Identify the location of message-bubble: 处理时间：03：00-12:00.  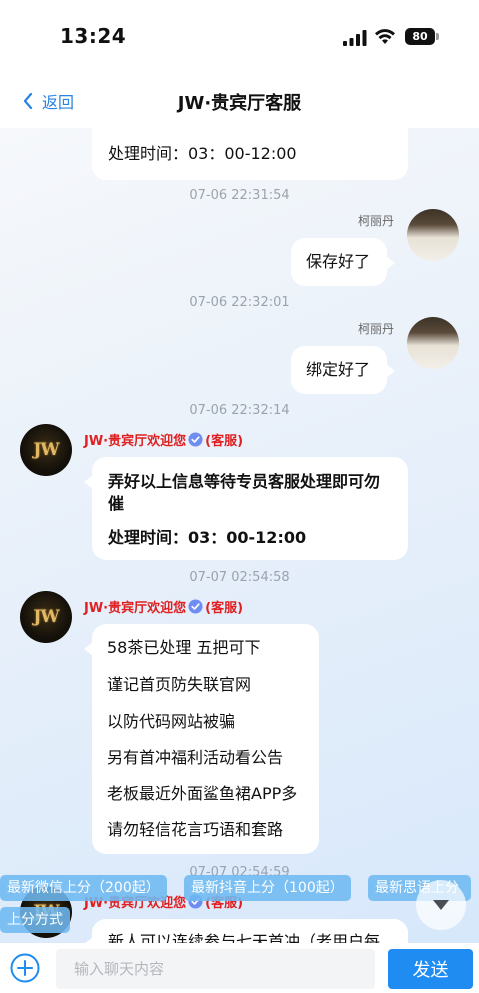
(250, 154).